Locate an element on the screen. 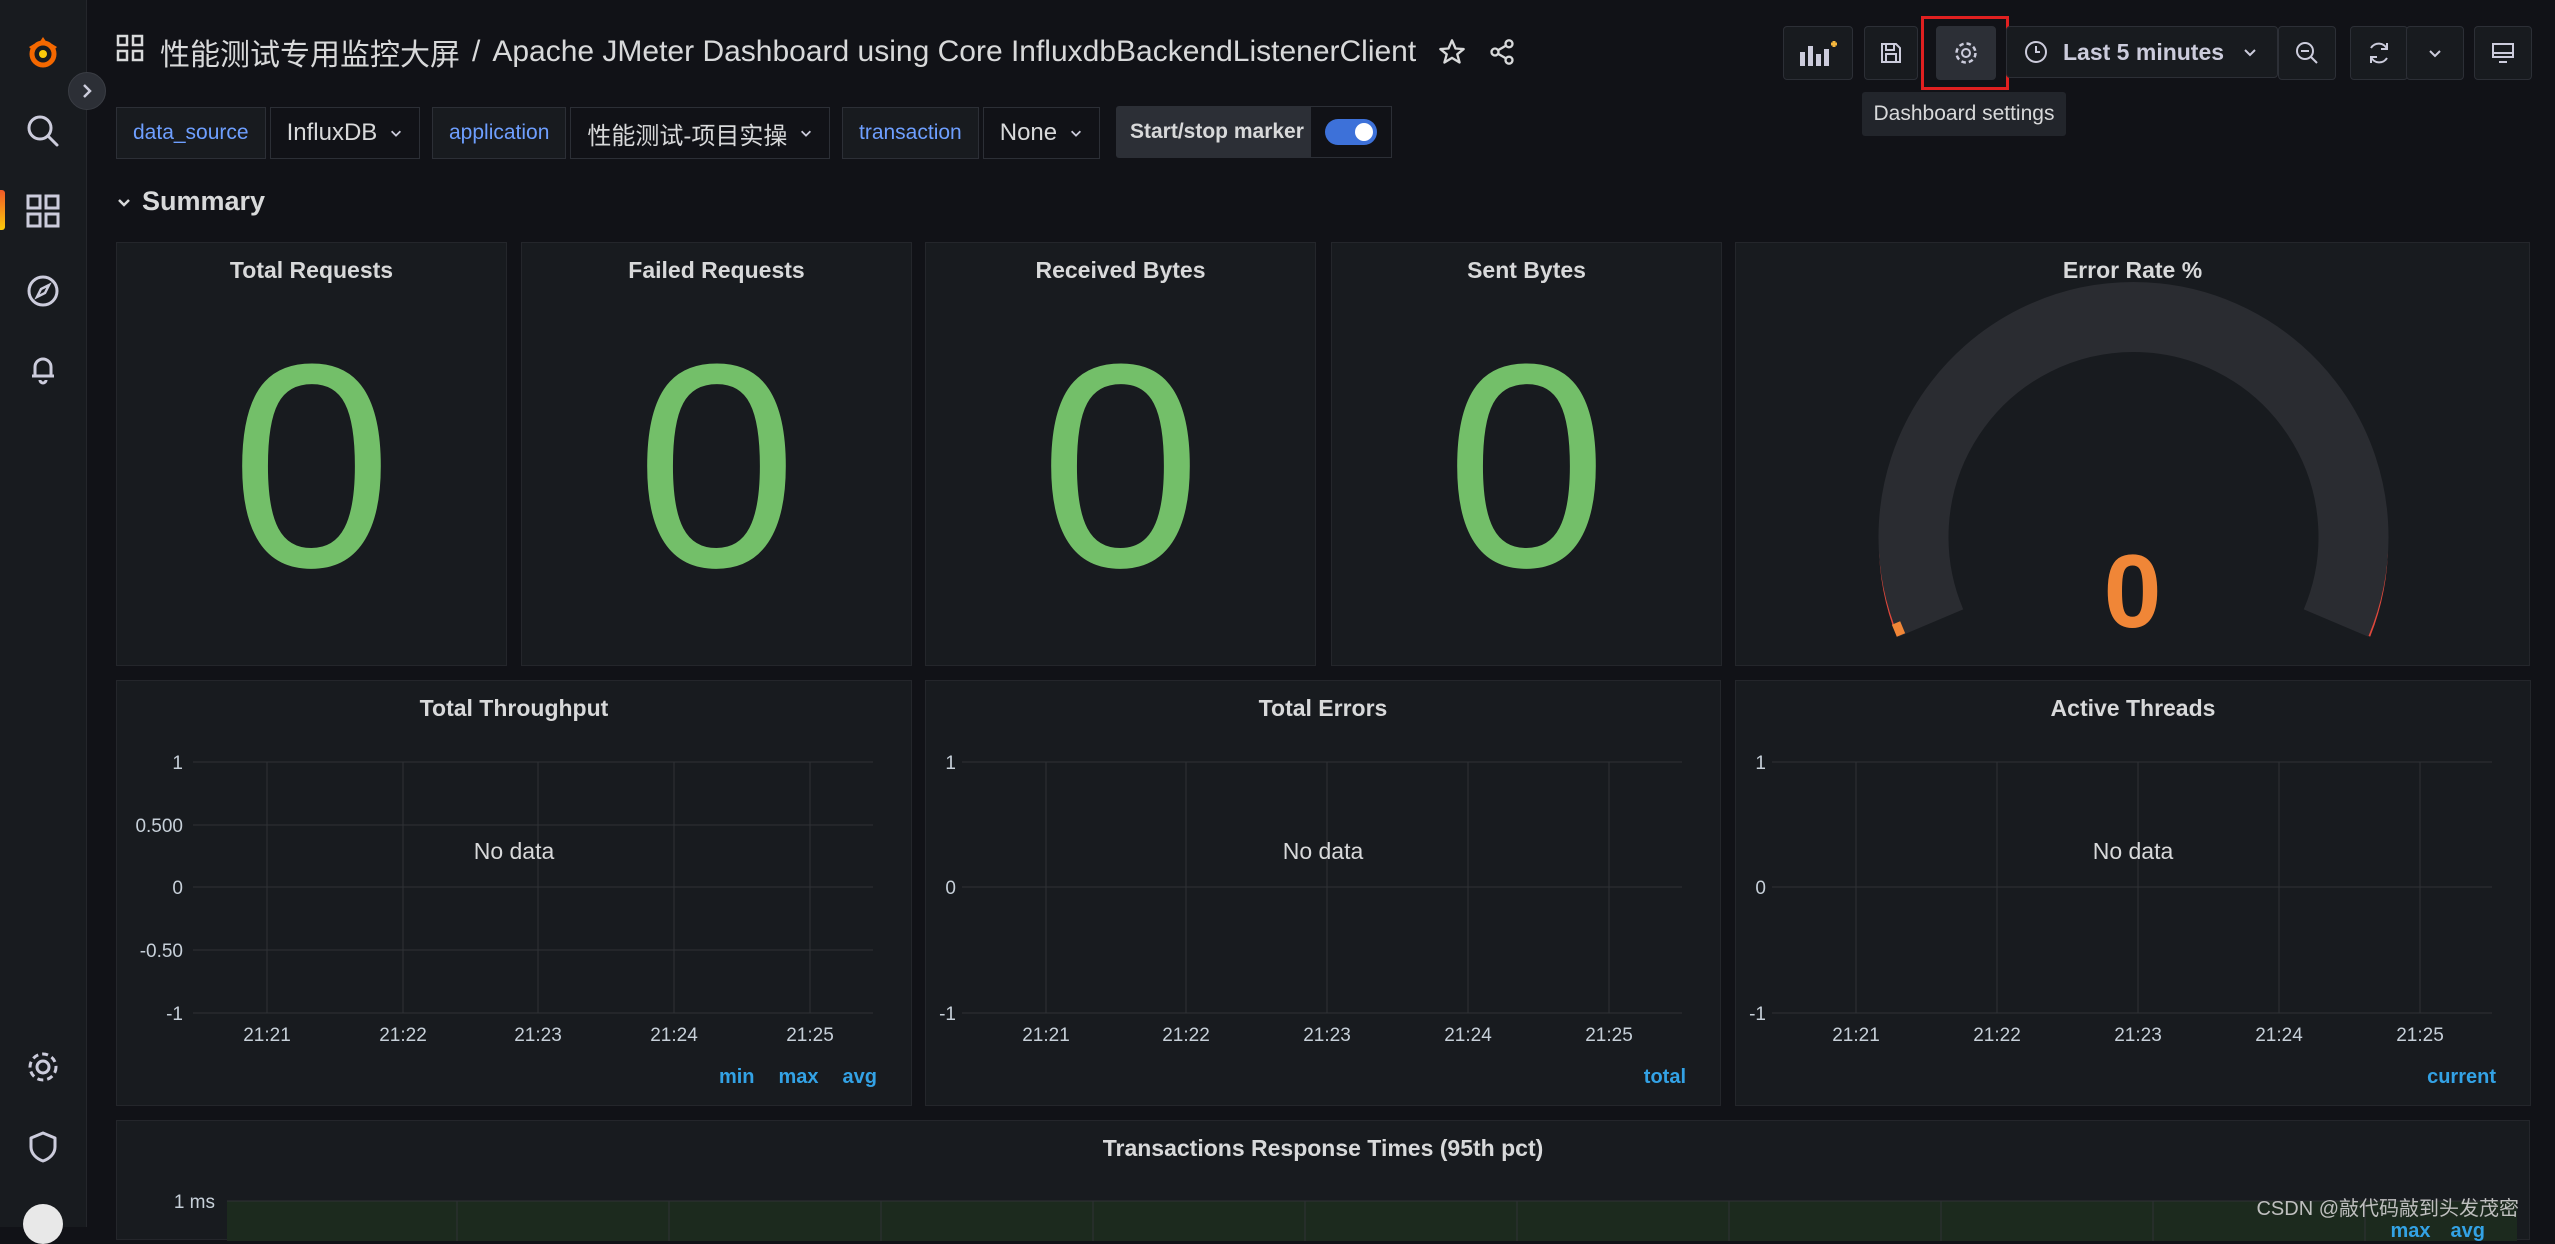  variable-label: application is located at coordinates (499, 133).